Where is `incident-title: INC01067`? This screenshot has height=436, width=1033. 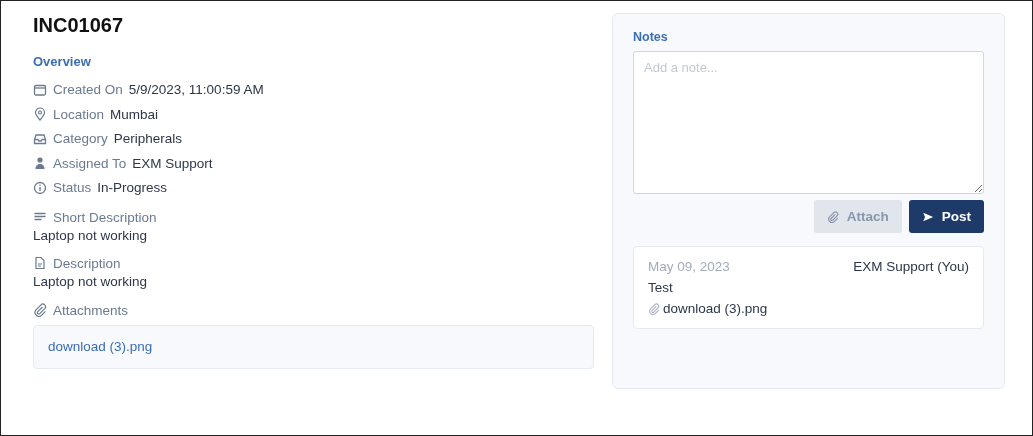
incident-title: INC01067 is located at coordinates (79, 25).